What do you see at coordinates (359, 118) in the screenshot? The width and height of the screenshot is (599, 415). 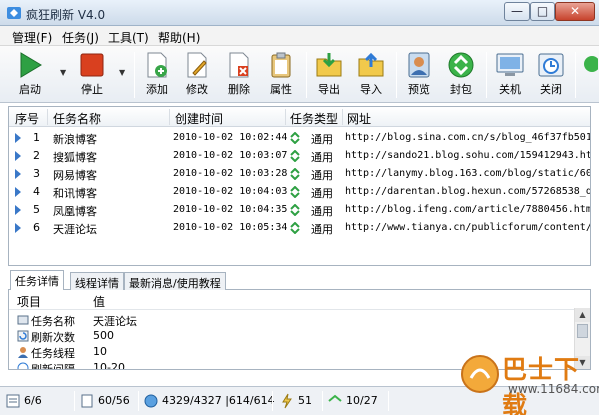 I see `column-url: 网址` at bounding box center [359, 118].